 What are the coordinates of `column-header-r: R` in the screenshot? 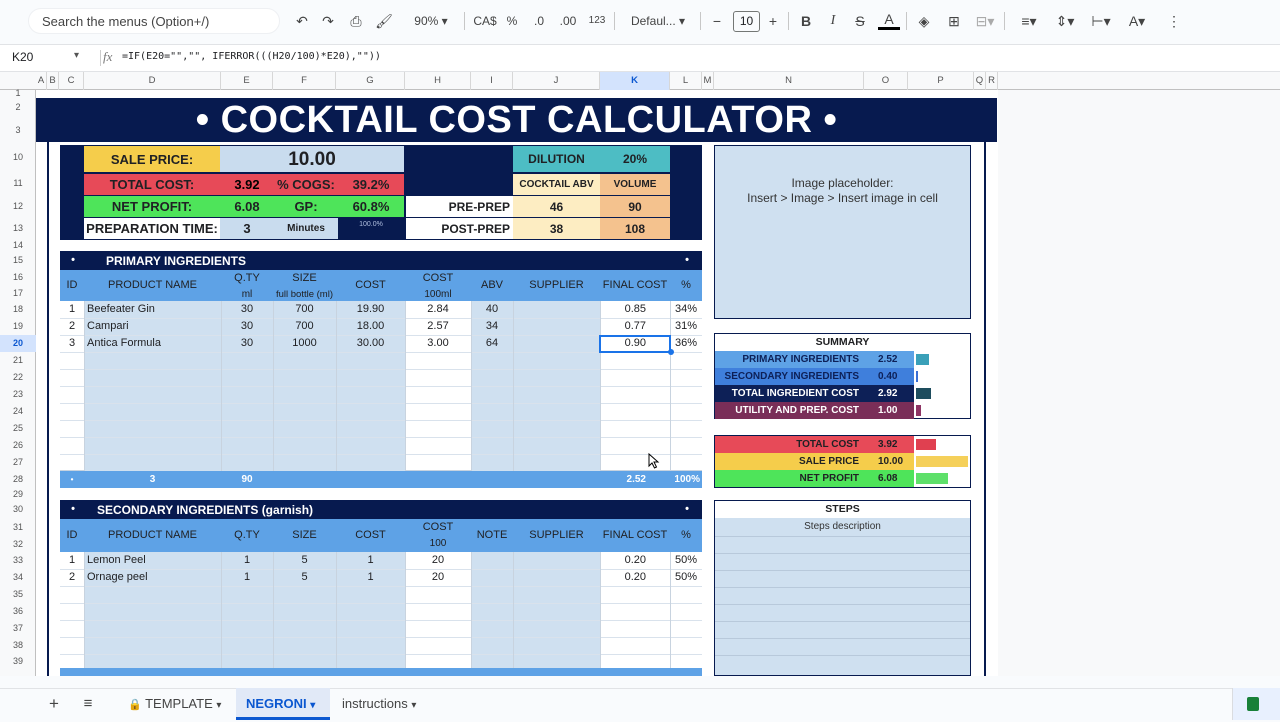 It's located at (992, 81).